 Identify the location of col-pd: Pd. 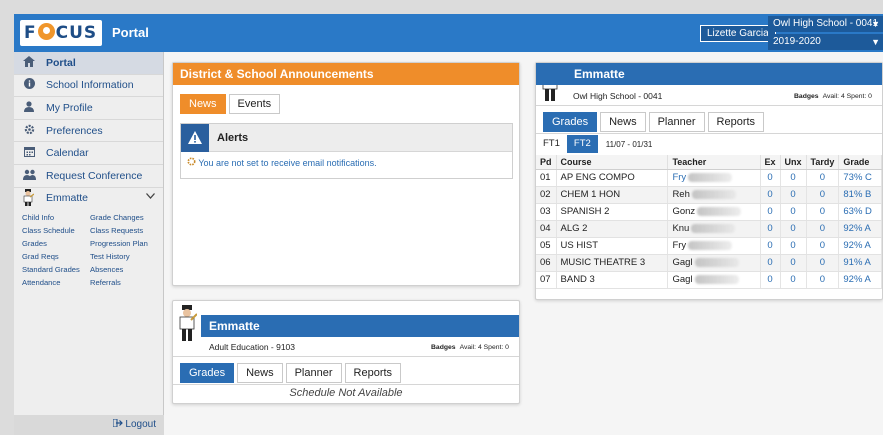
(546, 162).